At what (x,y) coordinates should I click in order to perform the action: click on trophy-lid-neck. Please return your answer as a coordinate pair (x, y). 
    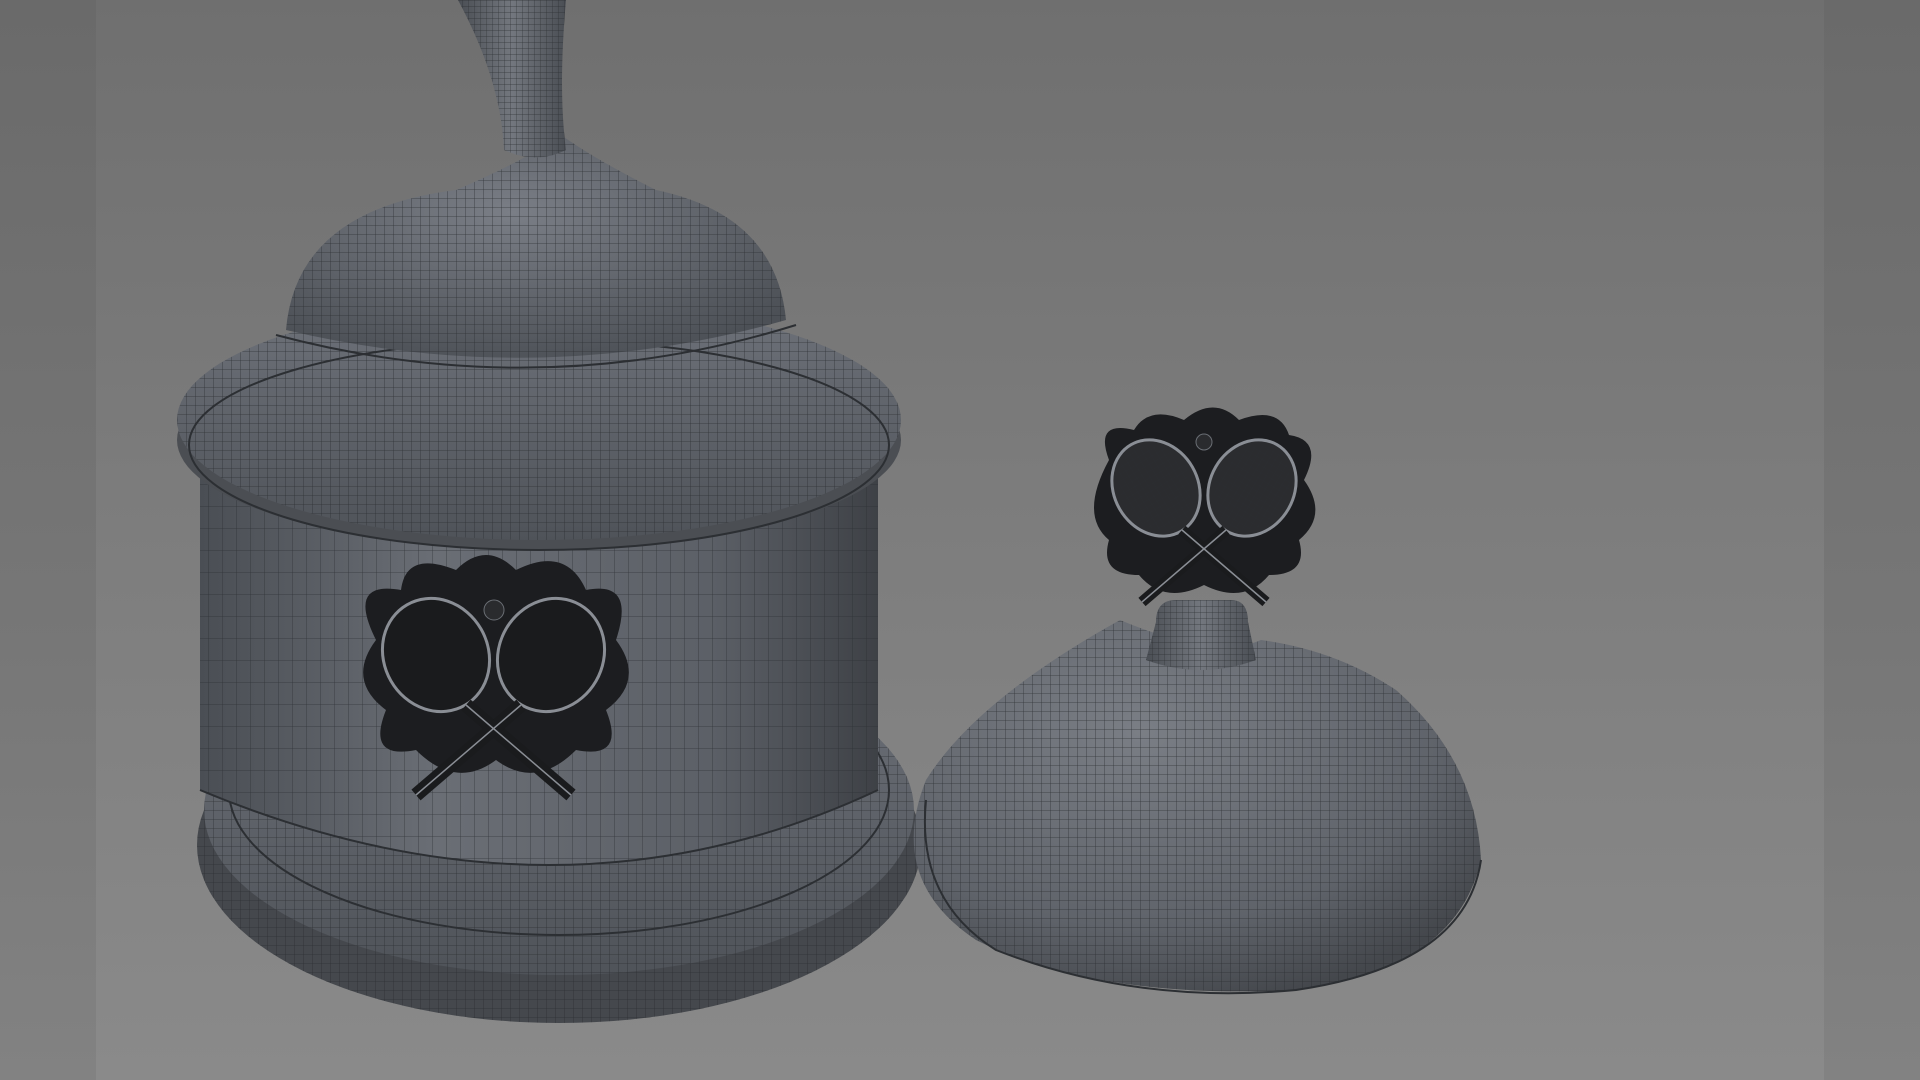
    Looking at the image, I should click on (1201, 635).